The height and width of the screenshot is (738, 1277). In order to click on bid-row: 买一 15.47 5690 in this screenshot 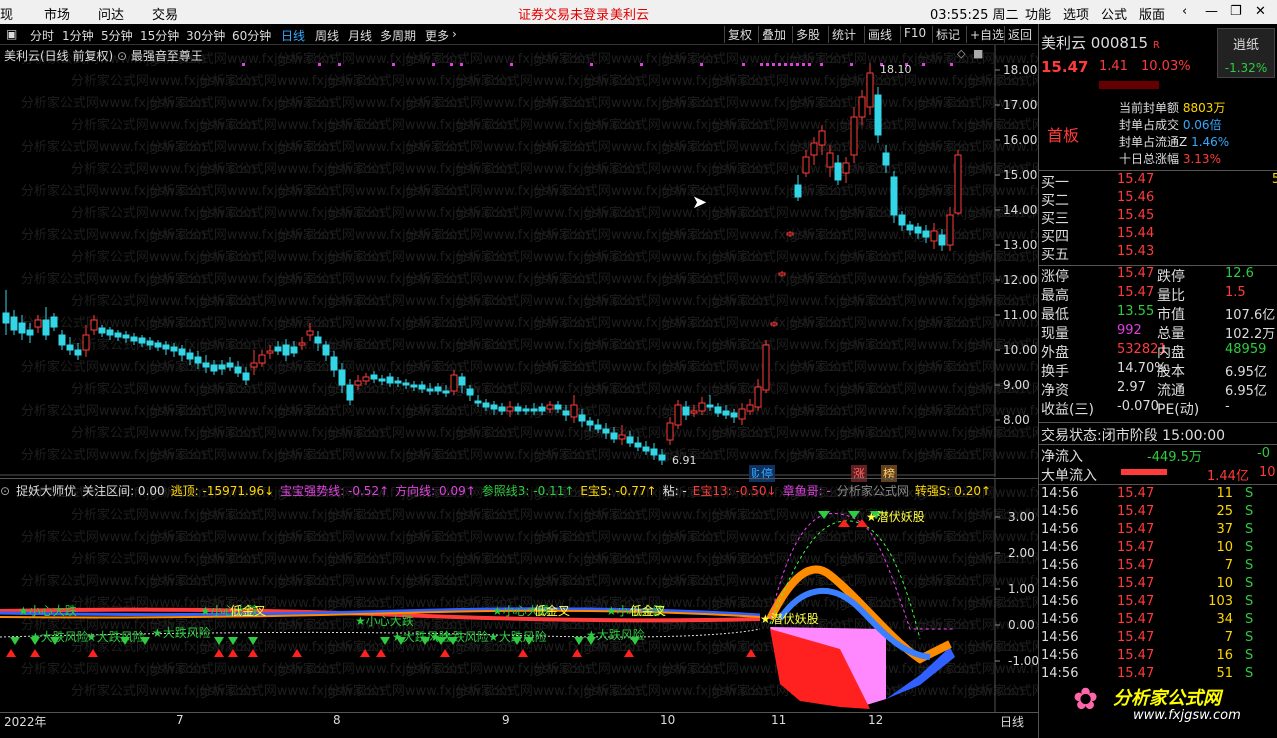, I will do `click(1159, 181)`.